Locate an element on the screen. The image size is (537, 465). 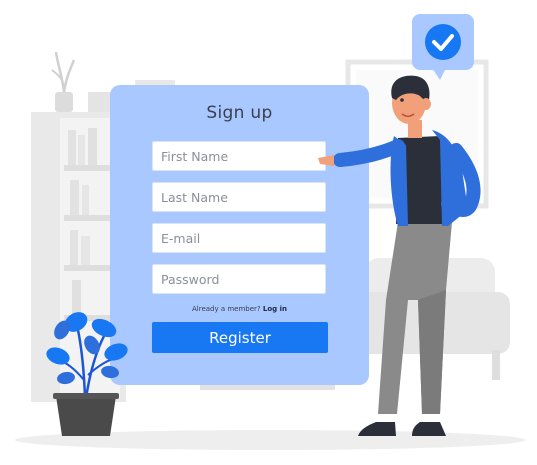
form-title: Sign up is located at coordinates (239, 113).